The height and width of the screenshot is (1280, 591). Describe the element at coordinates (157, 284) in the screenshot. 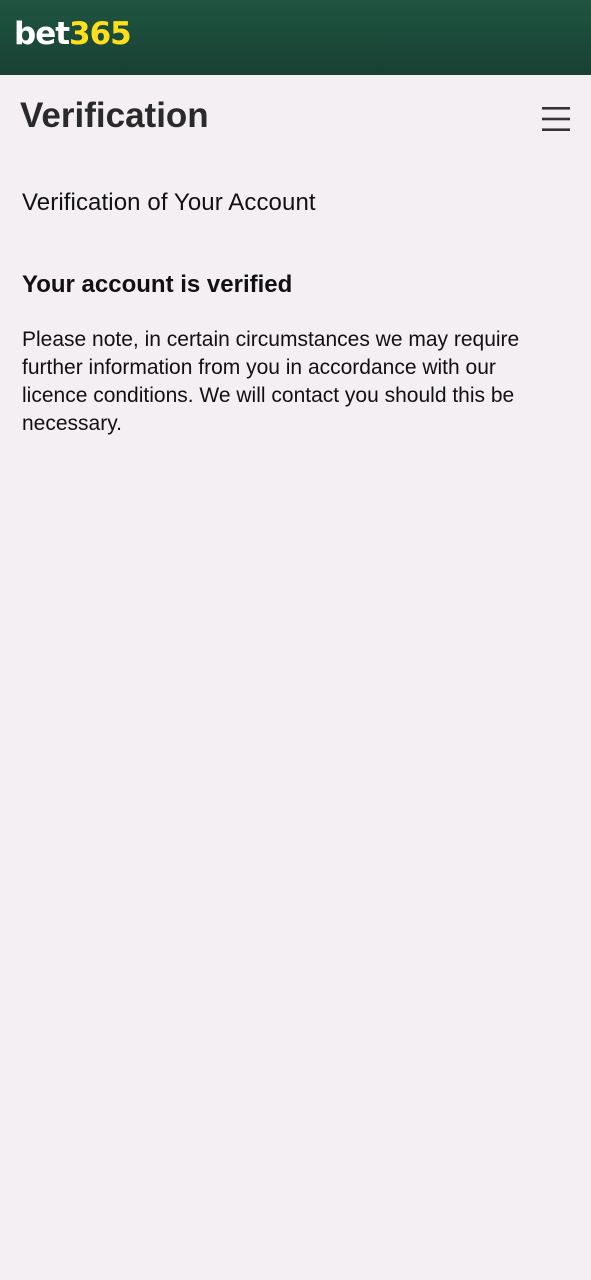

I see `verification-status-heading: Your account is verified` at that location.